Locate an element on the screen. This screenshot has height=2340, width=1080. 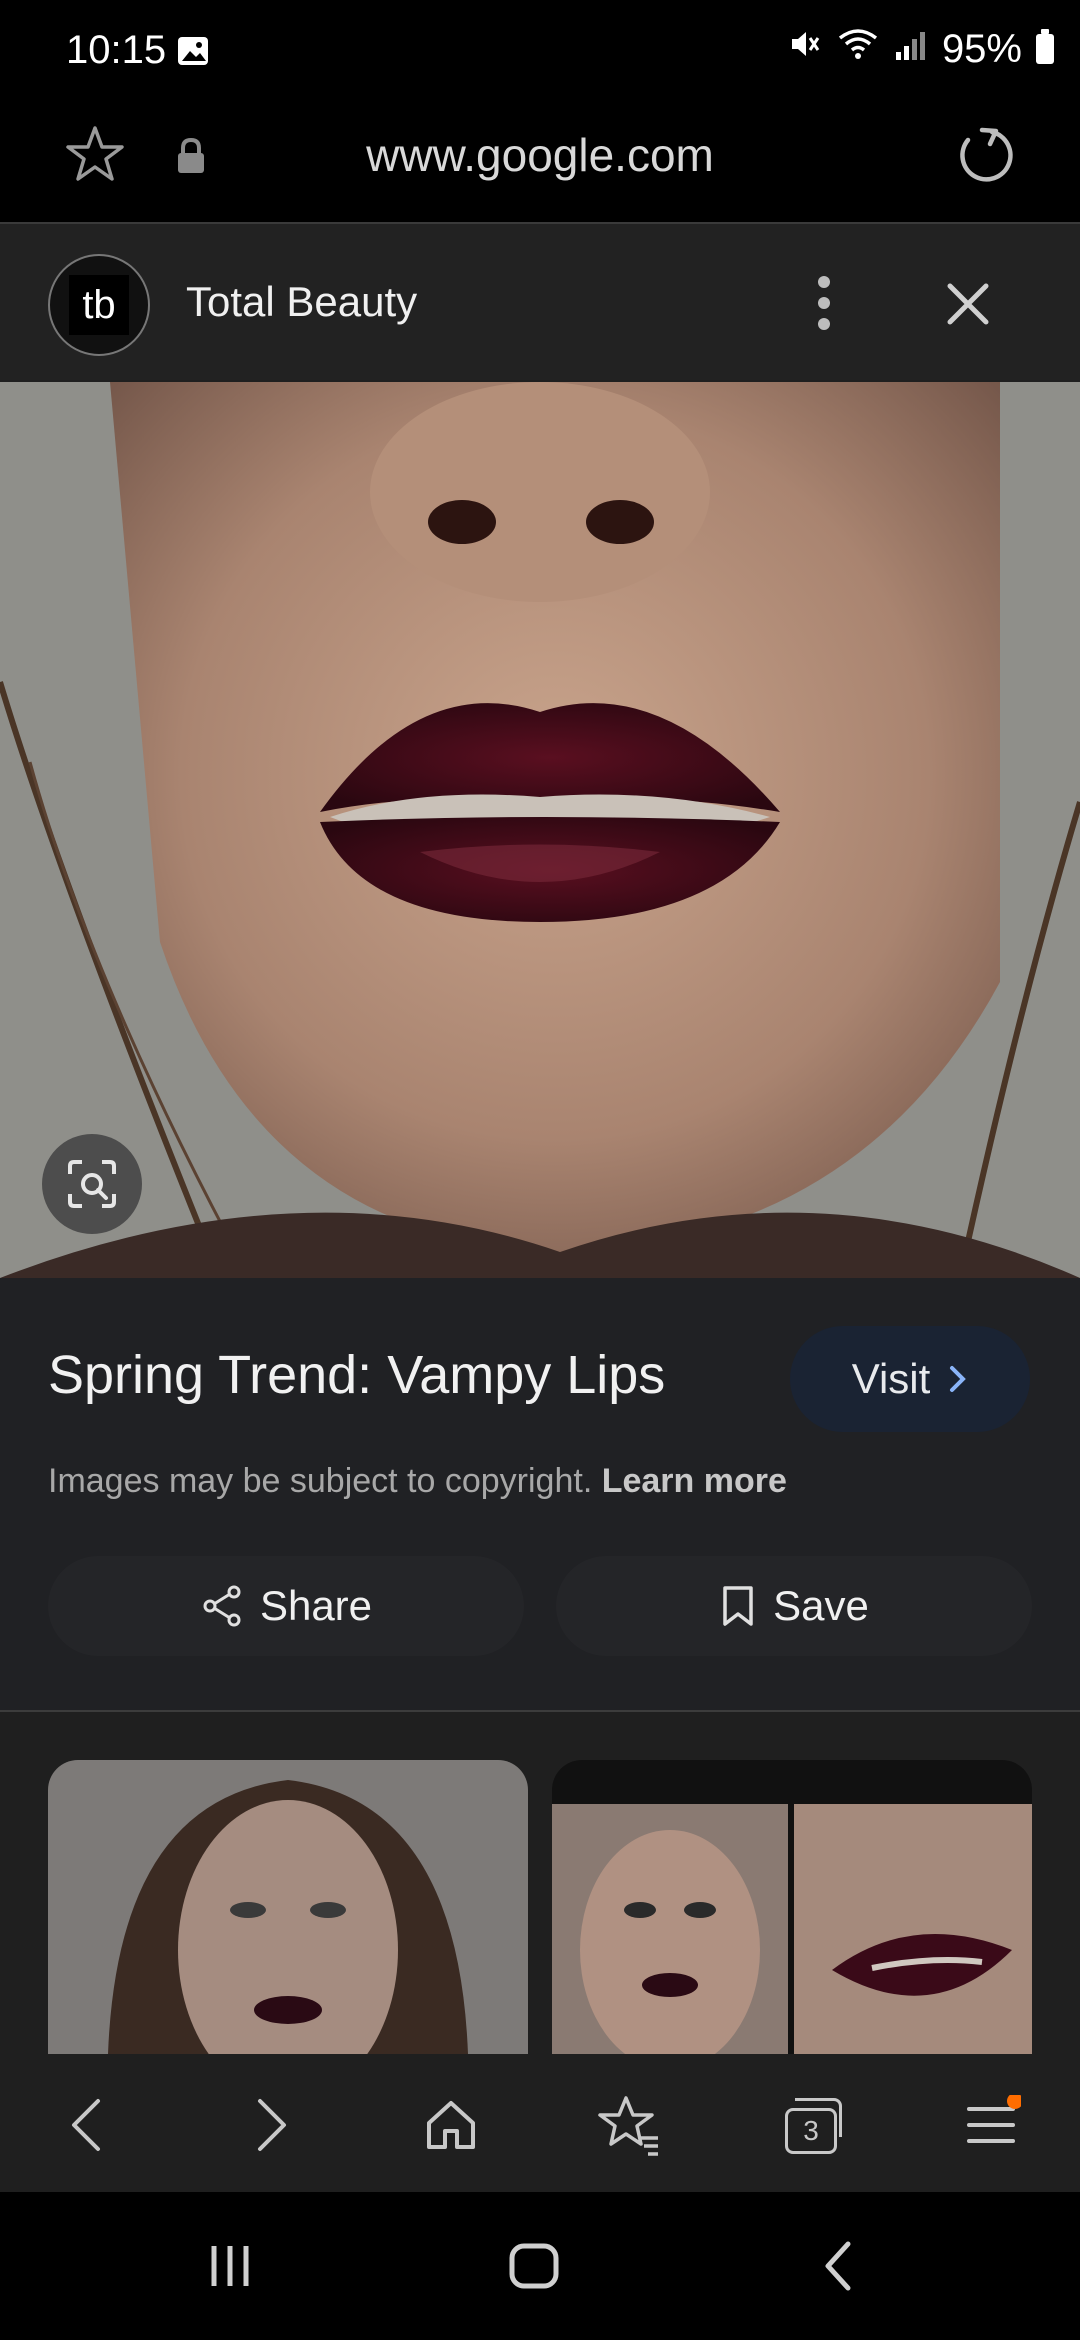
home-nav-icon is located at coordinates (534, 2268).